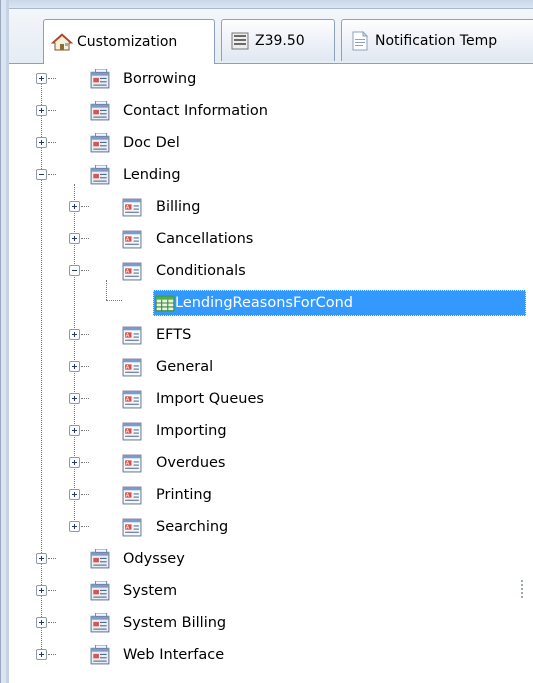  I want to click on tree-item-borrowing: Borrowing, so click(266, 80).